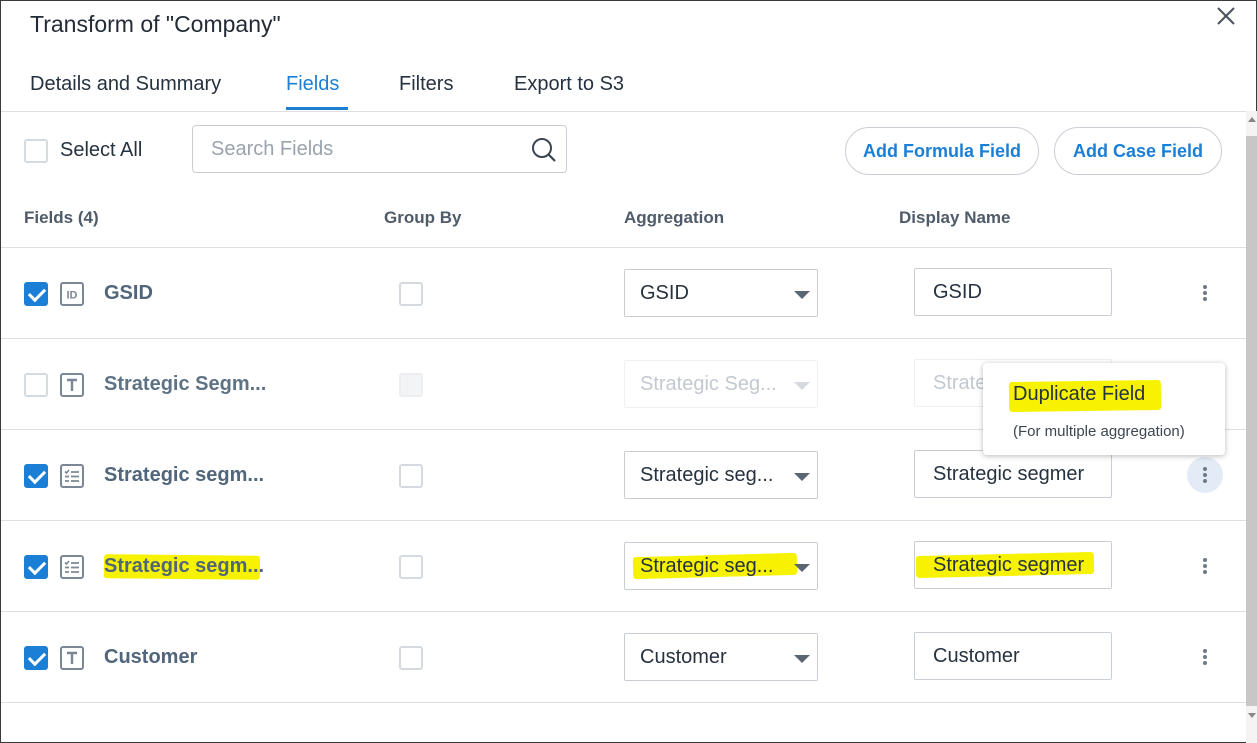 This screenshot has width=1257, height=743. I want to click on duplicate-field-label: Duplicate Field, so click(1079, 394).